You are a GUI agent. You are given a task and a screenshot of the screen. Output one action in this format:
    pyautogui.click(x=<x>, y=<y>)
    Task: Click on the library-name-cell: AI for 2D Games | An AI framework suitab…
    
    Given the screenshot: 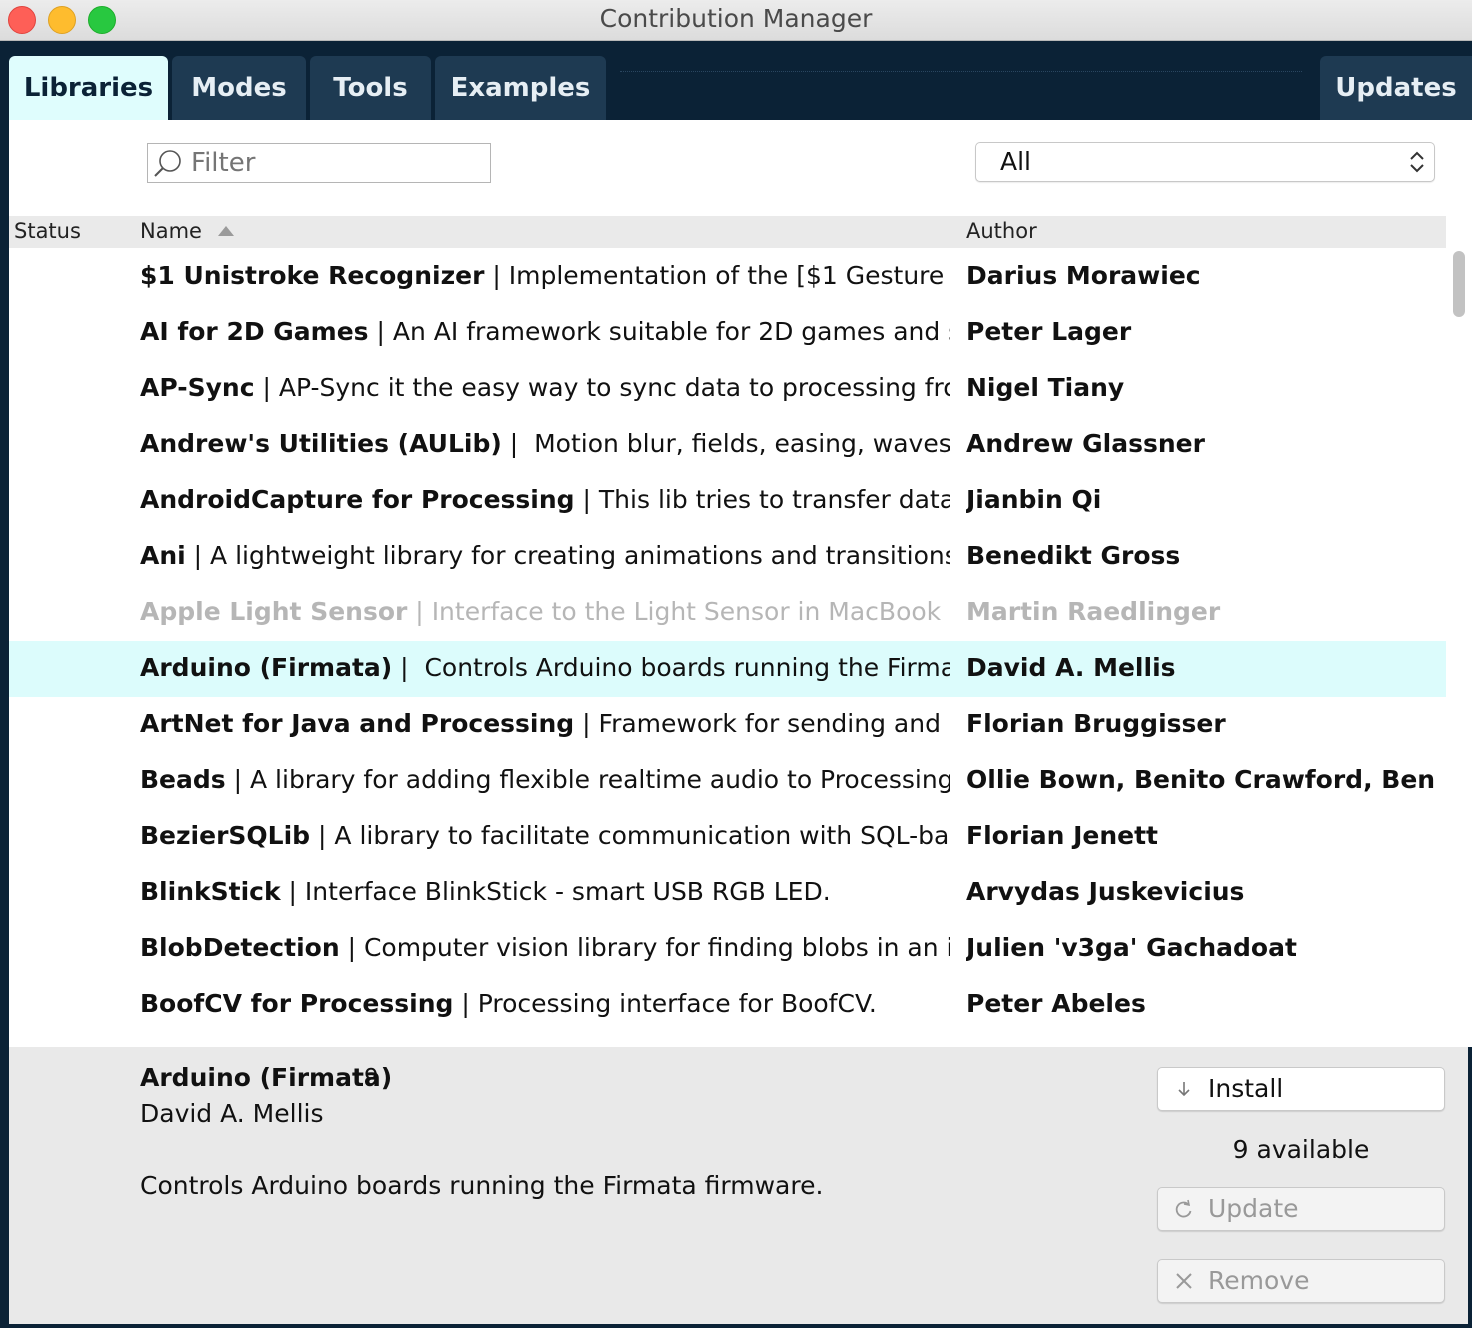 What is the action you would take?
    pyautogui.click(x=545, y=331)
    